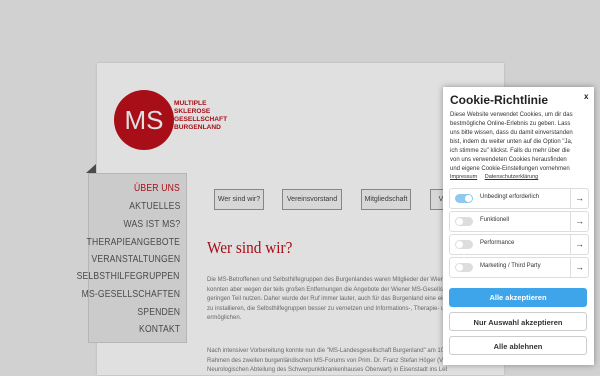 Image resolution: width=600 pixels, height=376 pixels. What do you see at coordinates (586, 96) in the screenshot?
I see `close-icon: x` at bounding box center [586, 96].